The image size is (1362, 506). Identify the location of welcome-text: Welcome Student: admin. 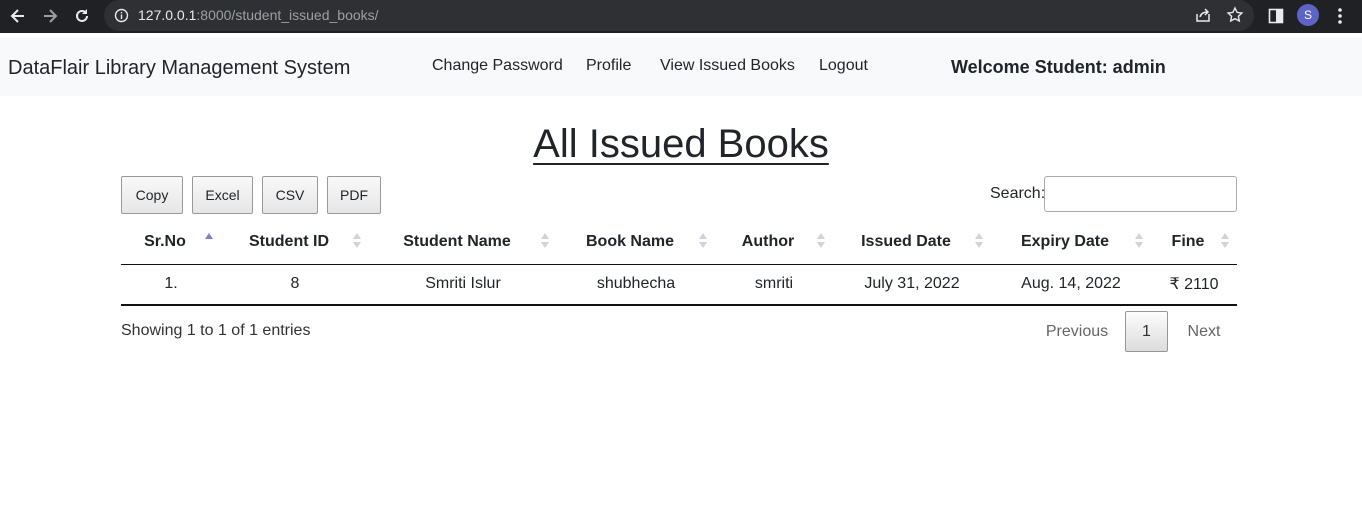
(1058, 67).